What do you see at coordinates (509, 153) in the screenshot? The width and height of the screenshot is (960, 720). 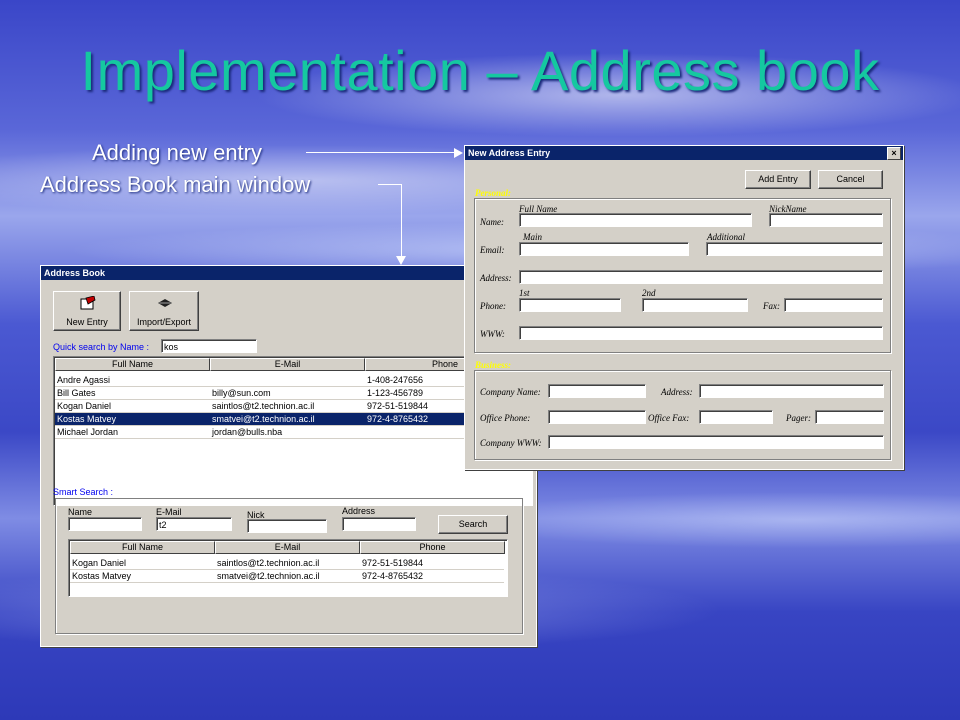 I see `new-entry-title: New Address Entry` at bounding box center [509, 153].